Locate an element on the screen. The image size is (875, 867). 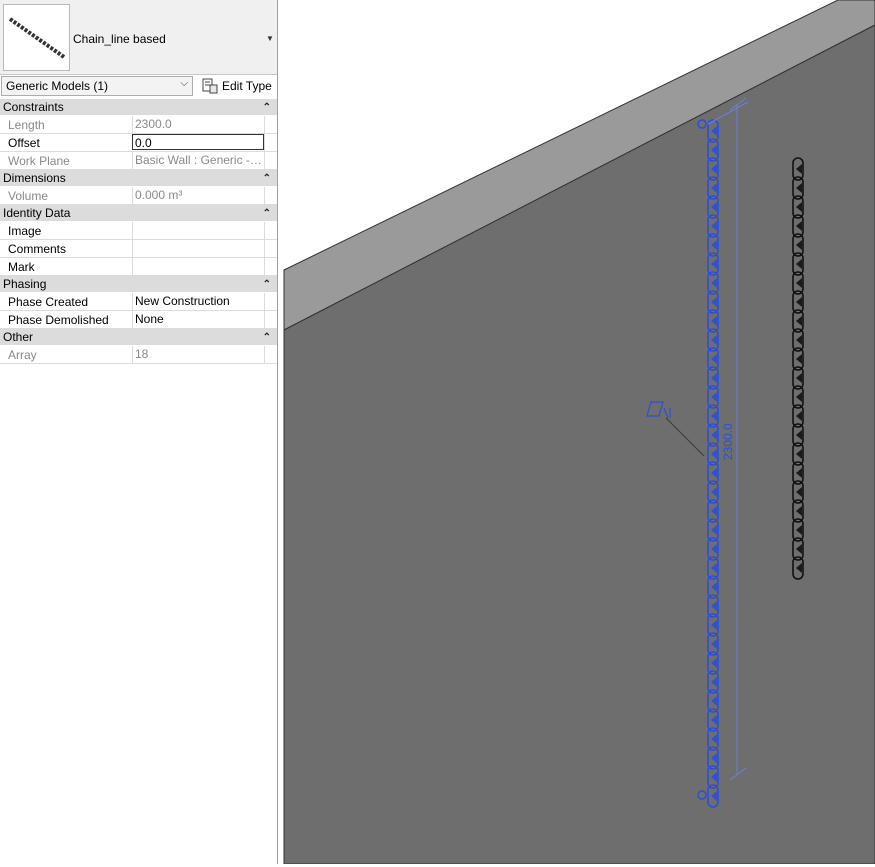
prop-label: Phase Demolished is located at coordinates (58, 320).